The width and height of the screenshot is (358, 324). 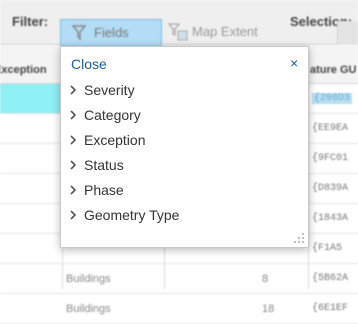 I want to click on guid-cell: {6E1EF, so click(x=330, y=308).